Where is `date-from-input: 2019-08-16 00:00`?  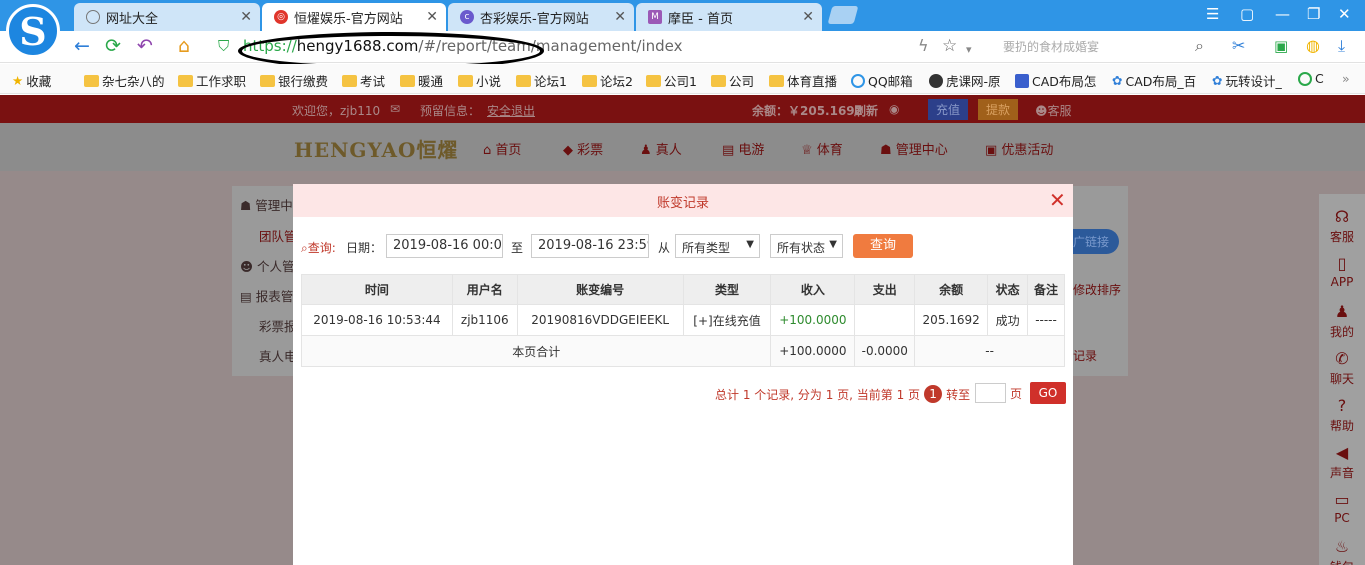
date-from-input: 2019-08-16 00:00 is located at coordinates (444, 246).